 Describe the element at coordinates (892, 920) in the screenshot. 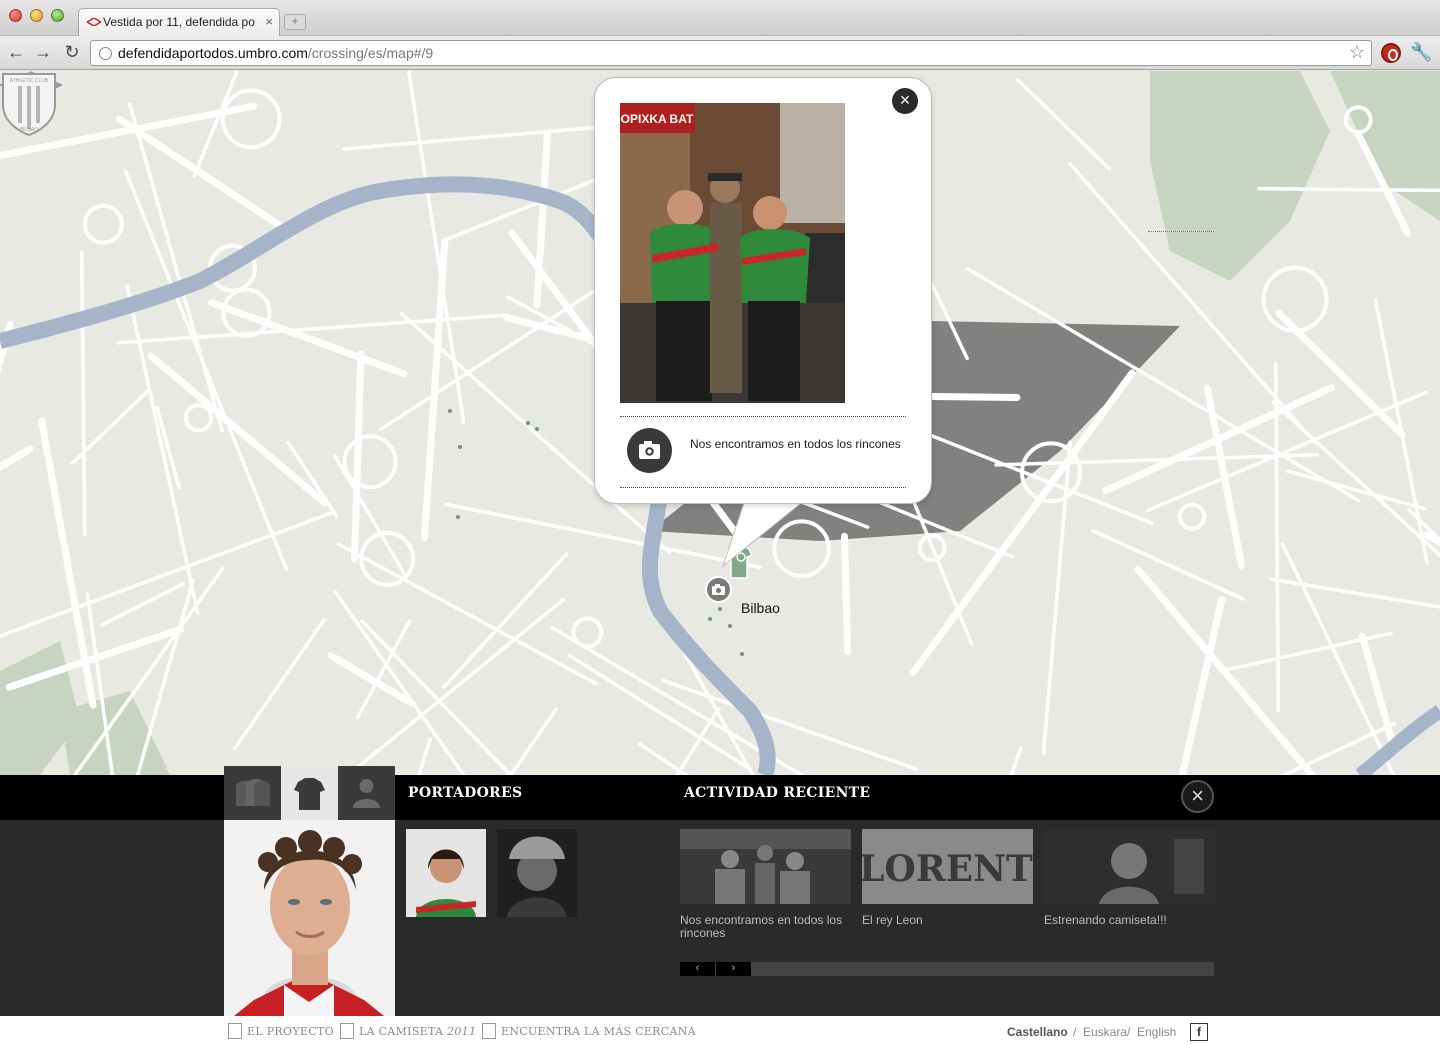

I see `activity-caption: El rey Leon` at that location.